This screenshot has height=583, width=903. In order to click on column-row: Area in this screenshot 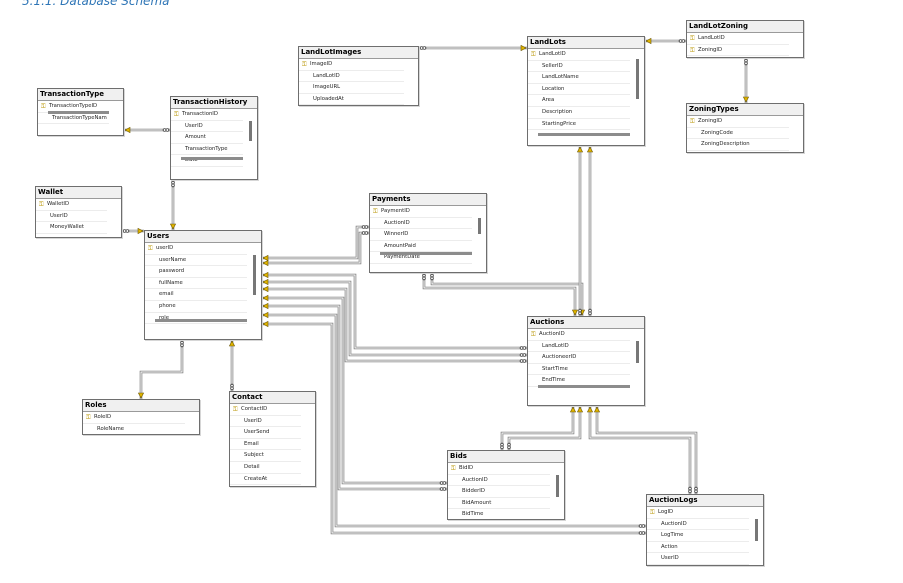, I will do `click(579, 101)`.